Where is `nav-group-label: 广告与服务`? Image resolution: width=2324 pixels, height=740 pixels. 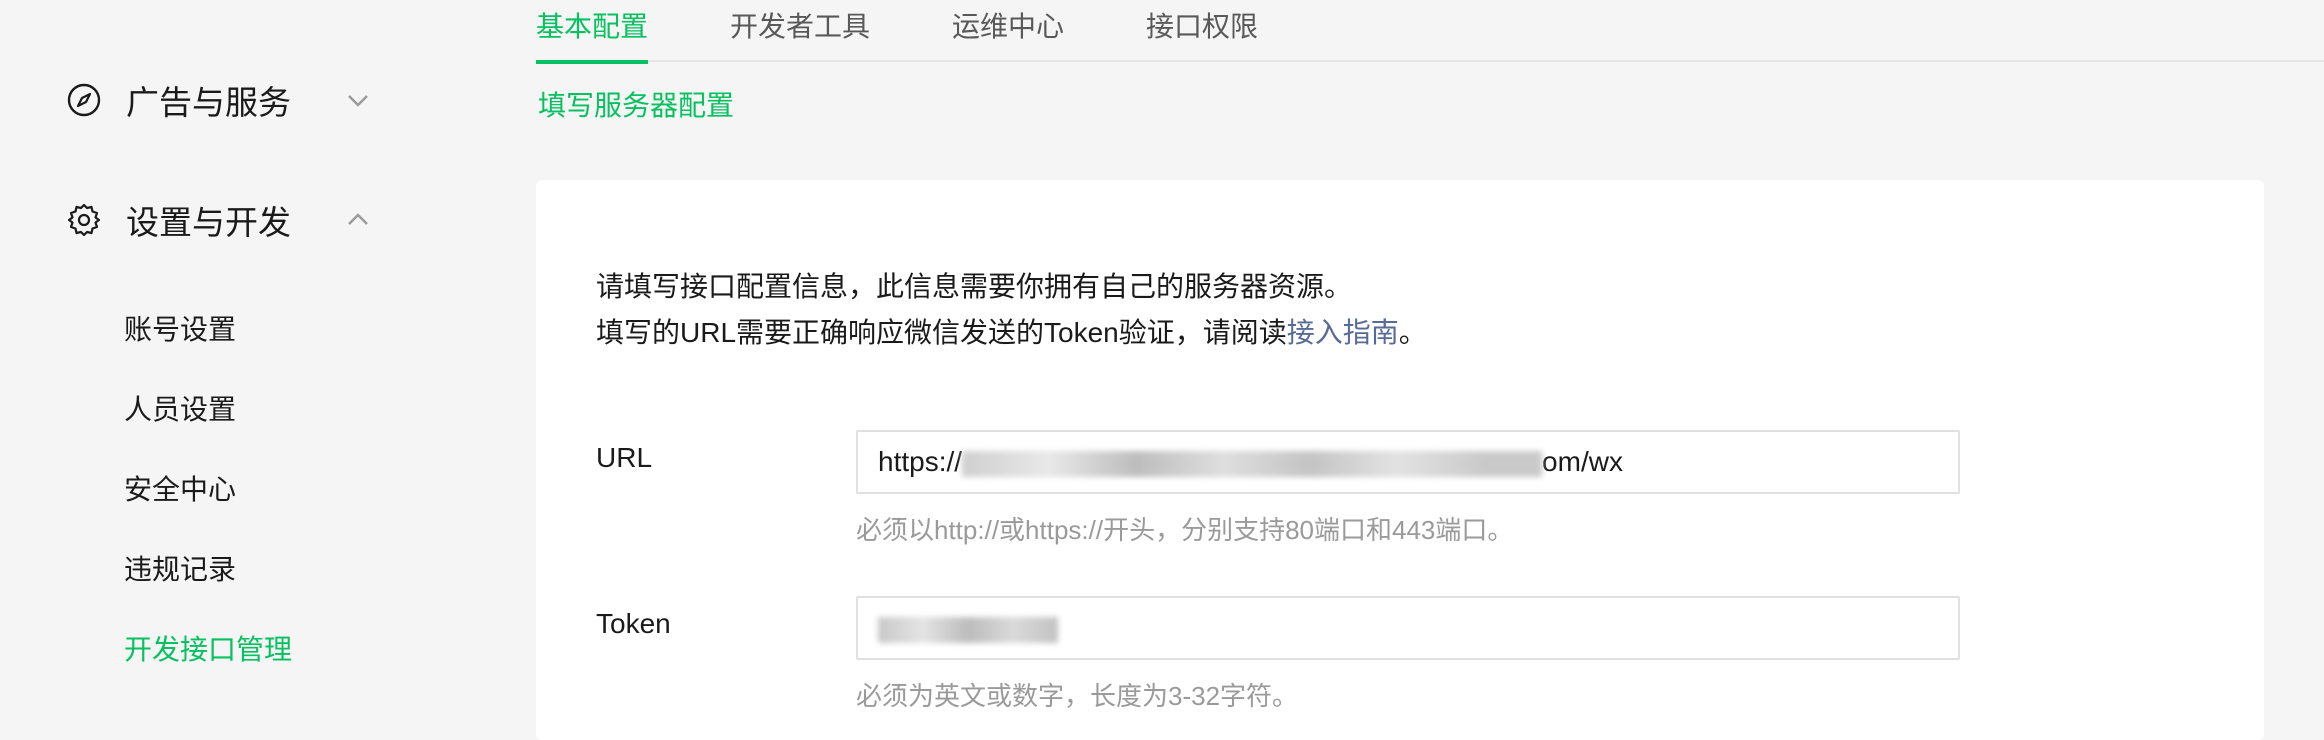
nav-group-label: 广告与服务 is located at coordinates (208, 102).